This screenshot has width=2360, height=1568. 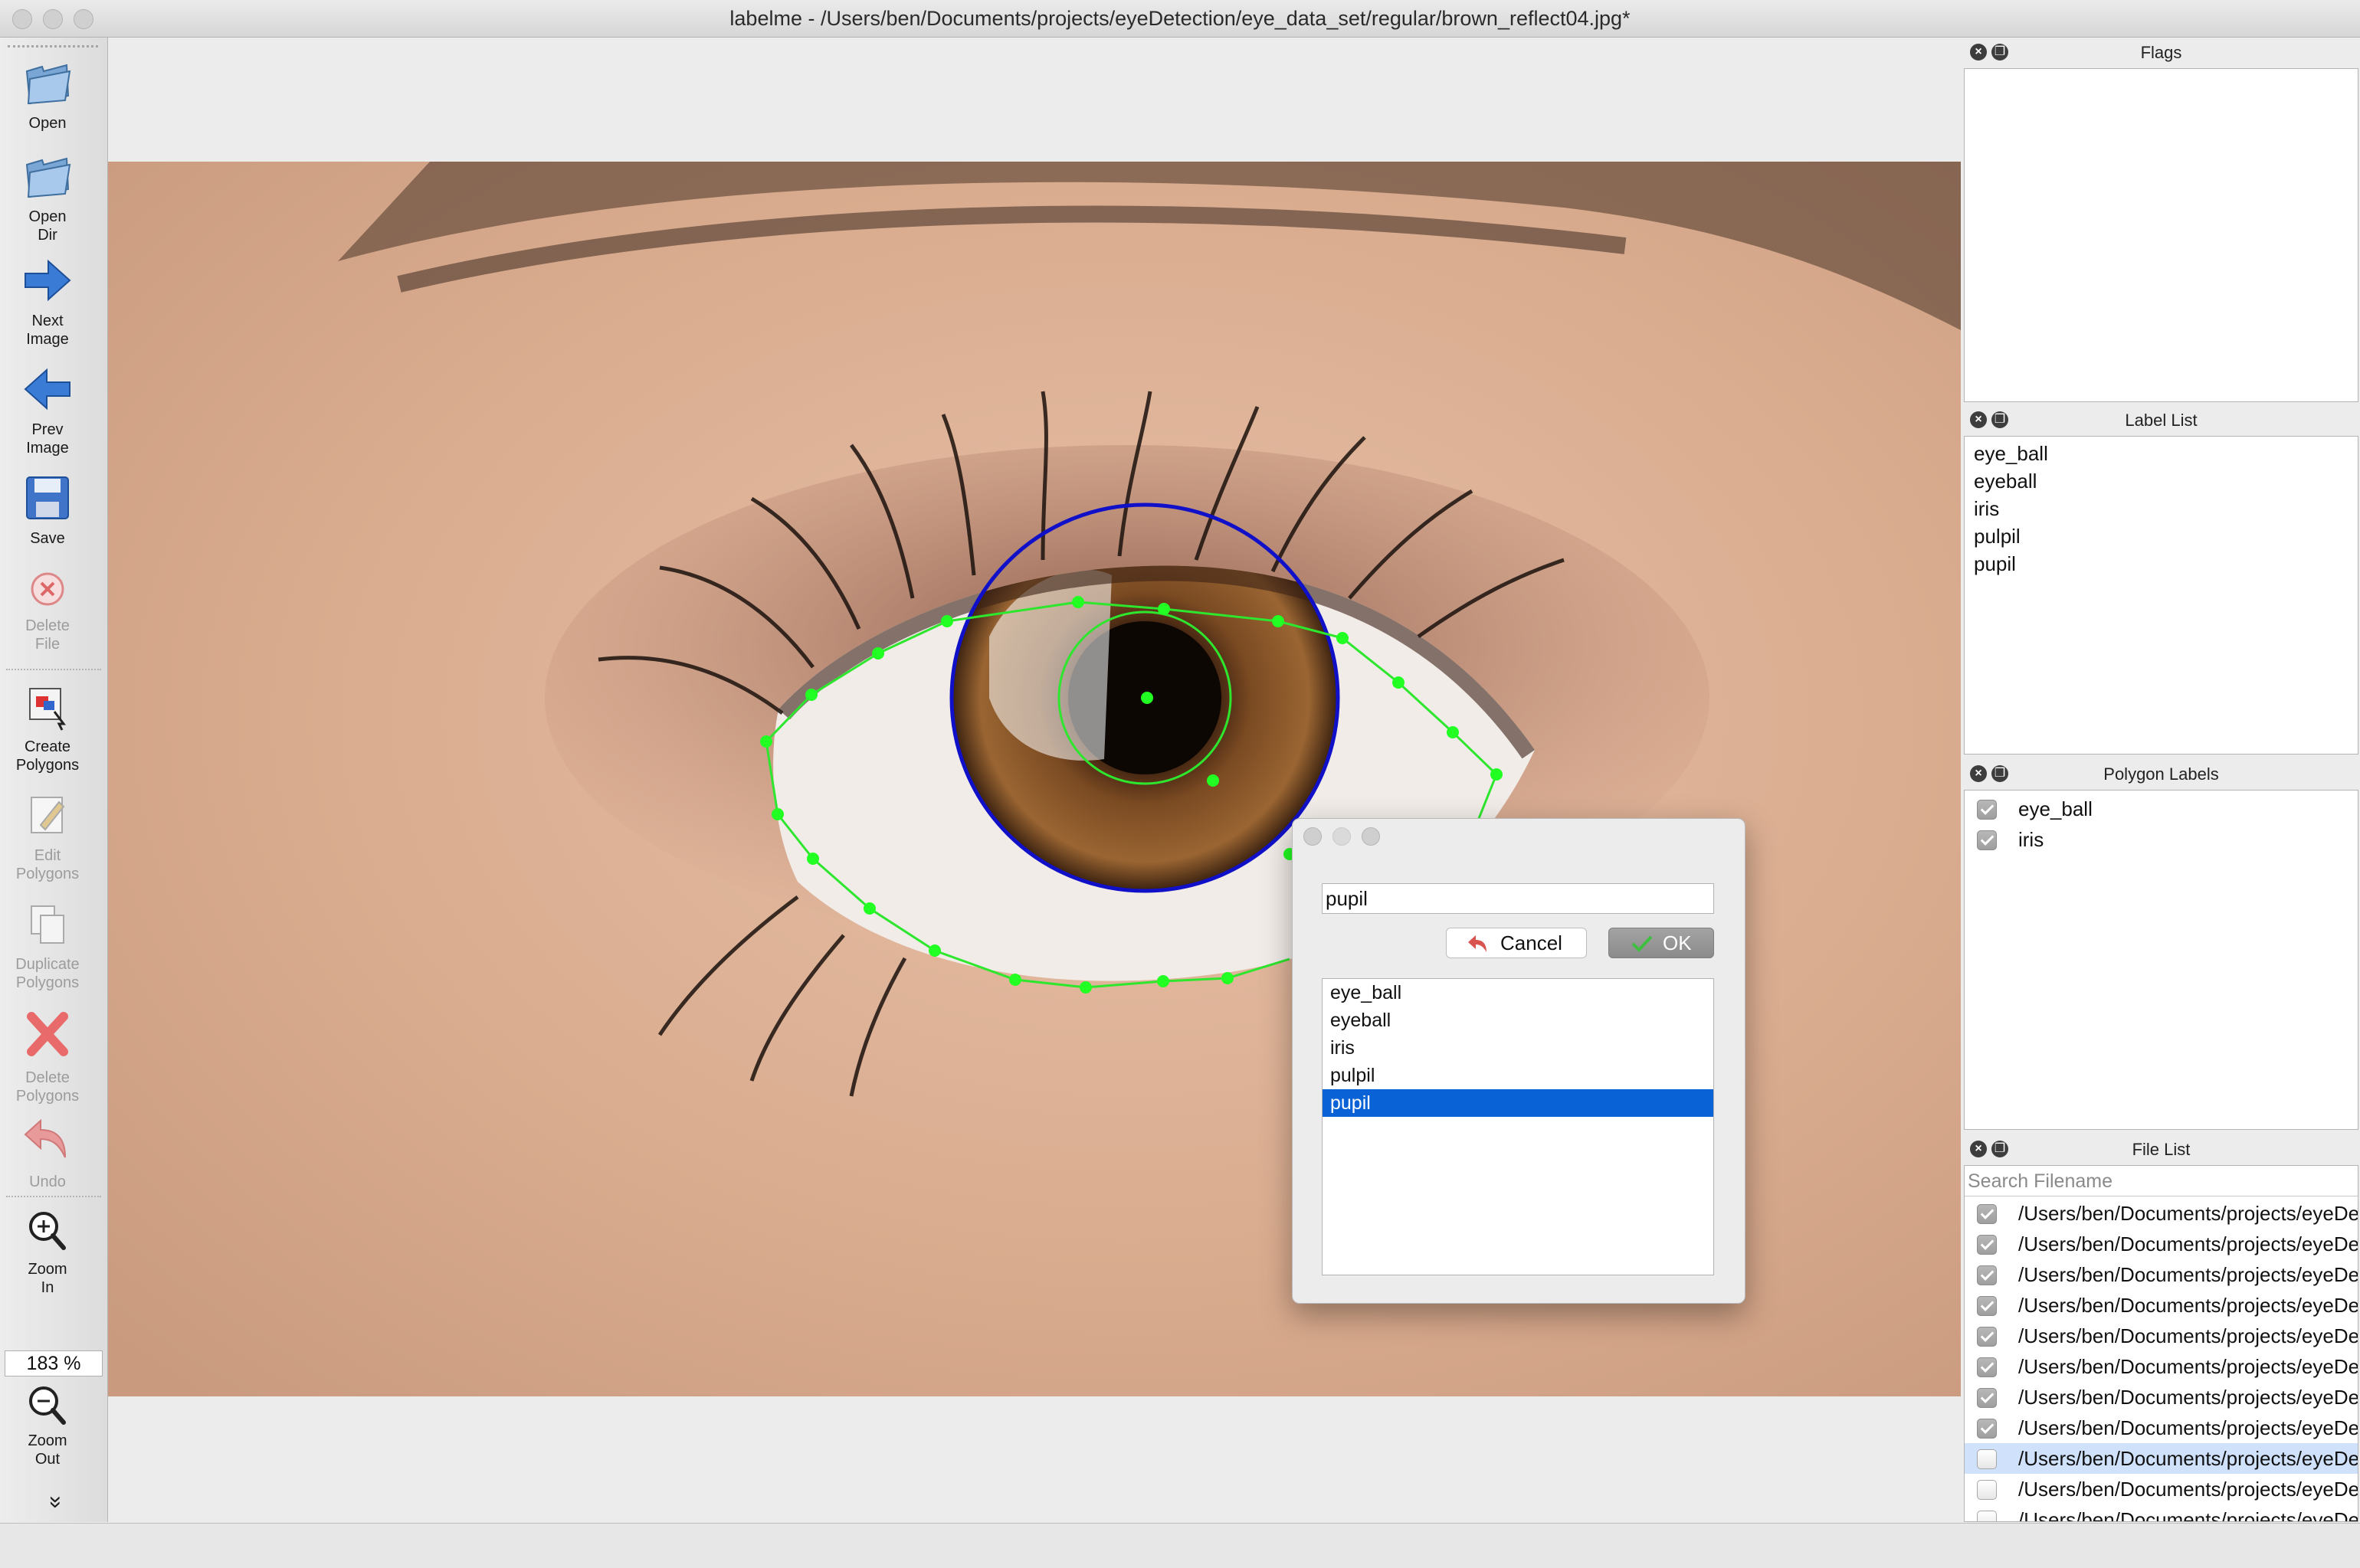 What do you see at coordinates (1518, 1075) in the screenshot?
I see `dialog-label-item: pulpil` at bounding box center [1518, 1075].